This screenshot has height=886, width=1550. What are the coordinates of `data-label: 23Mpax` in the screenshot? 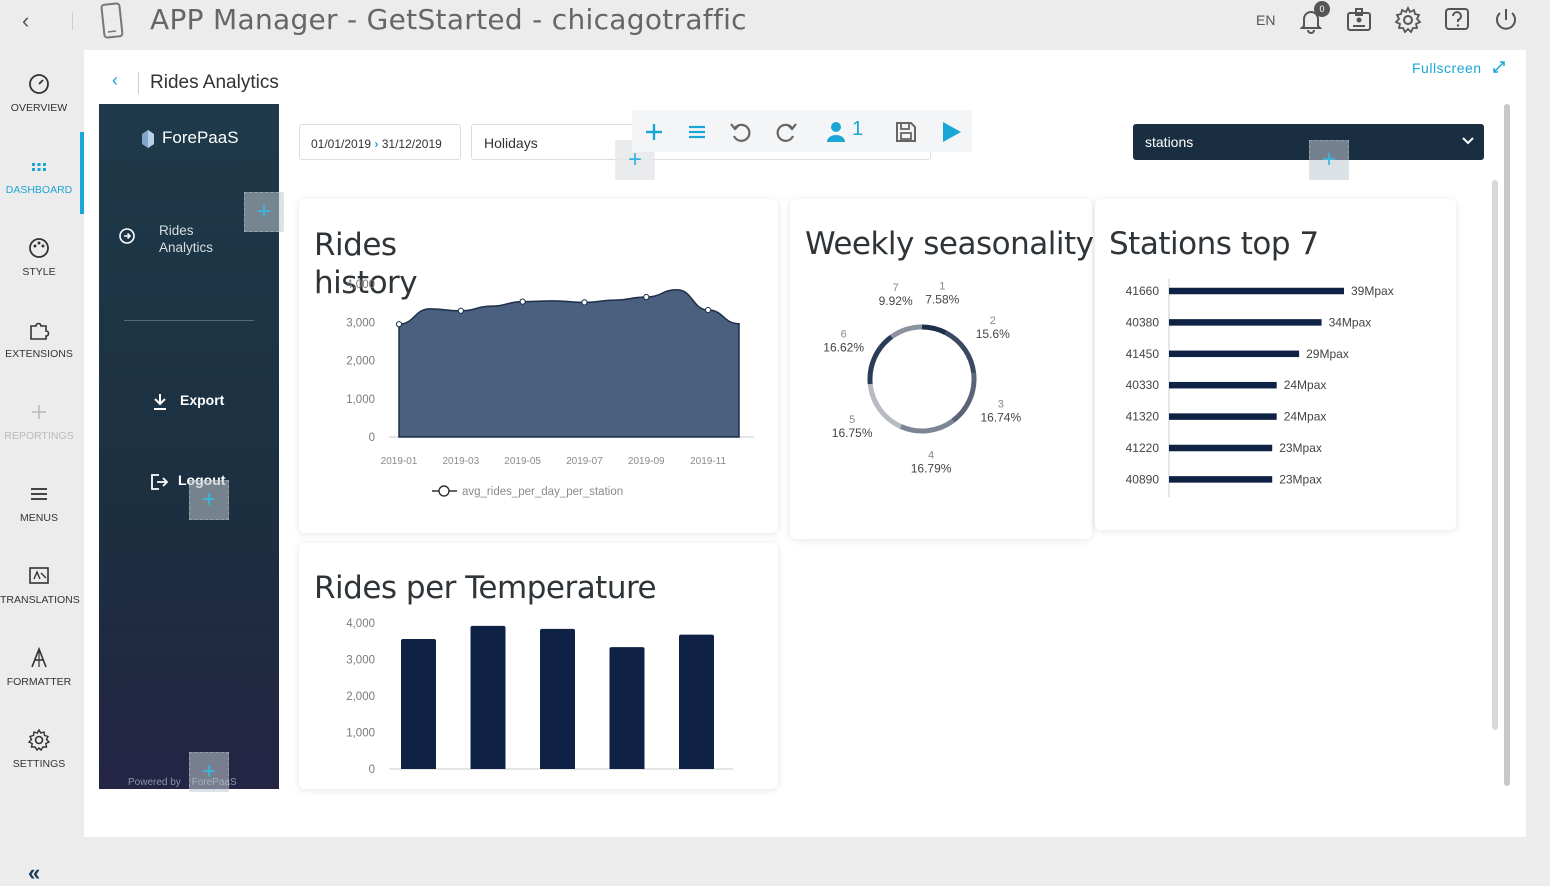 It's located at (1300, 448).